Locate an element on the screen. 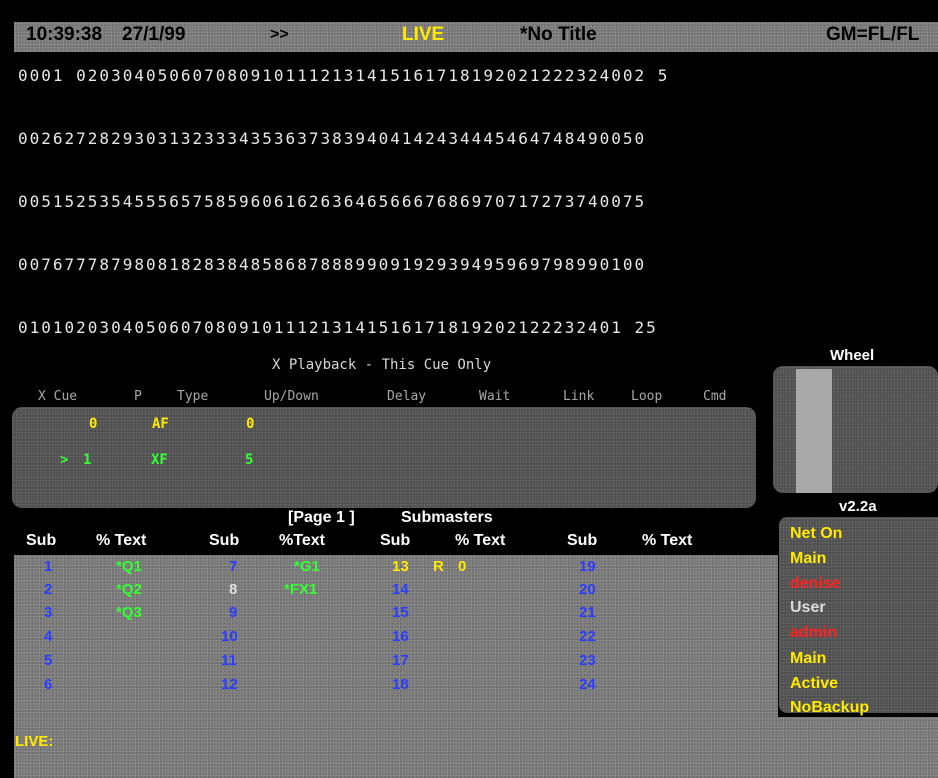 This screenshot has height=778, width=938. wheel-title: Wheel is located at coordinates (852, 355).